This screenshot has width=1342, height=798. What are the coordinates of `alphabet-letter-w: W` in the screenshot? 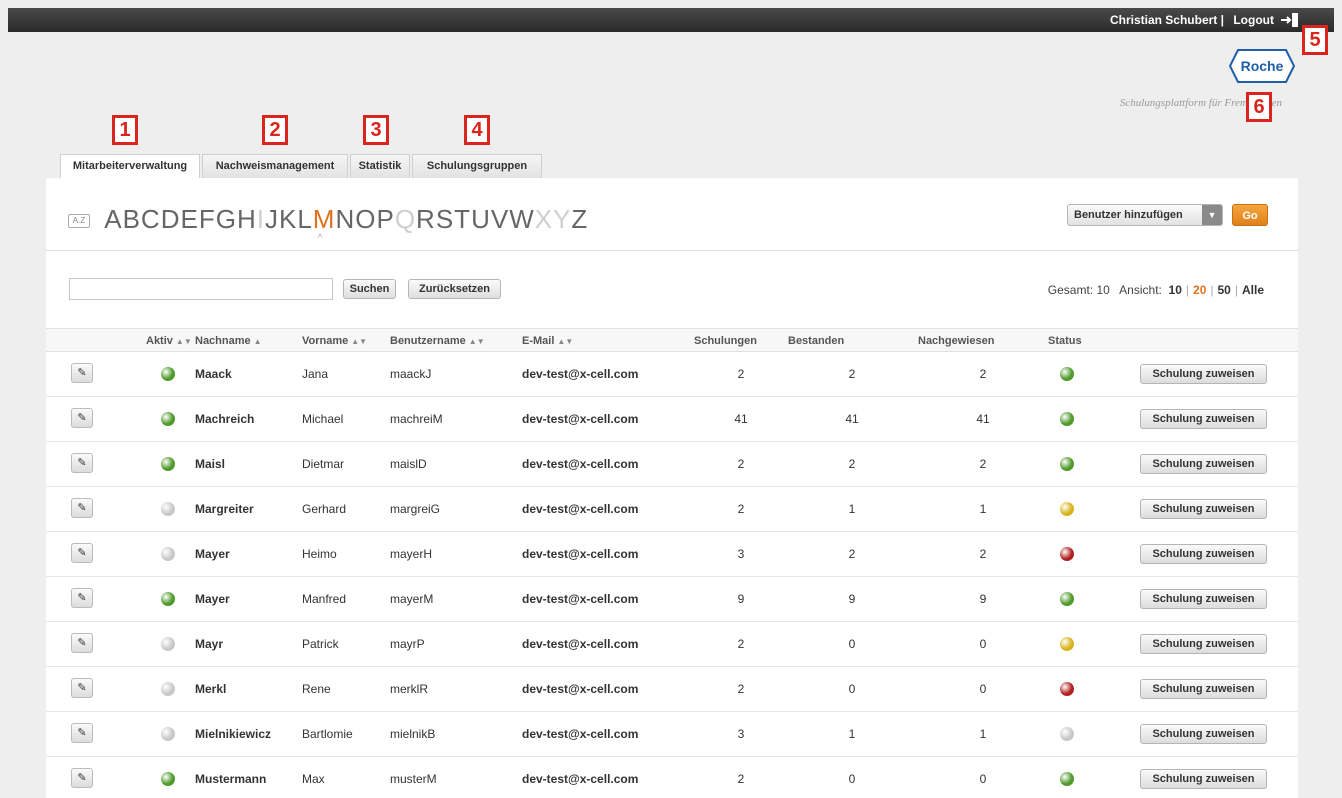 It's located at (522, 219).